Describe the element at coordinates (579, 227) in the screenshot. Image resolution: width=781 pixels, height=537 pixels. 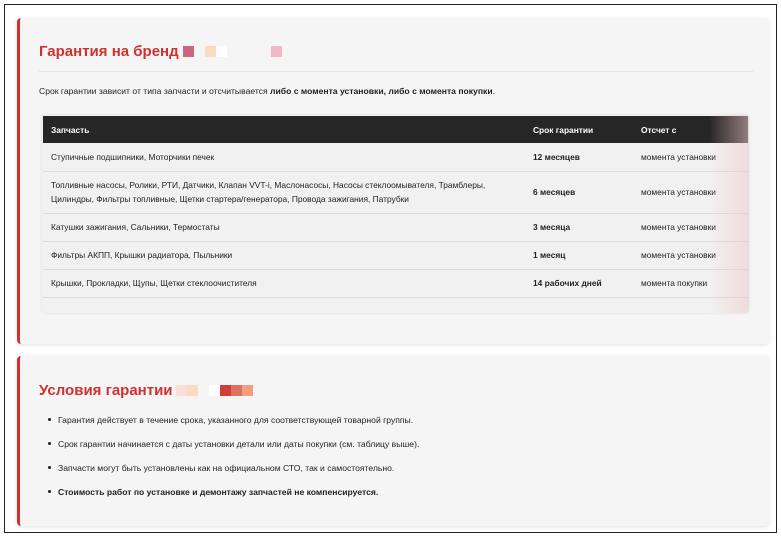
I see `cell-period: 3 месяца` at that location.